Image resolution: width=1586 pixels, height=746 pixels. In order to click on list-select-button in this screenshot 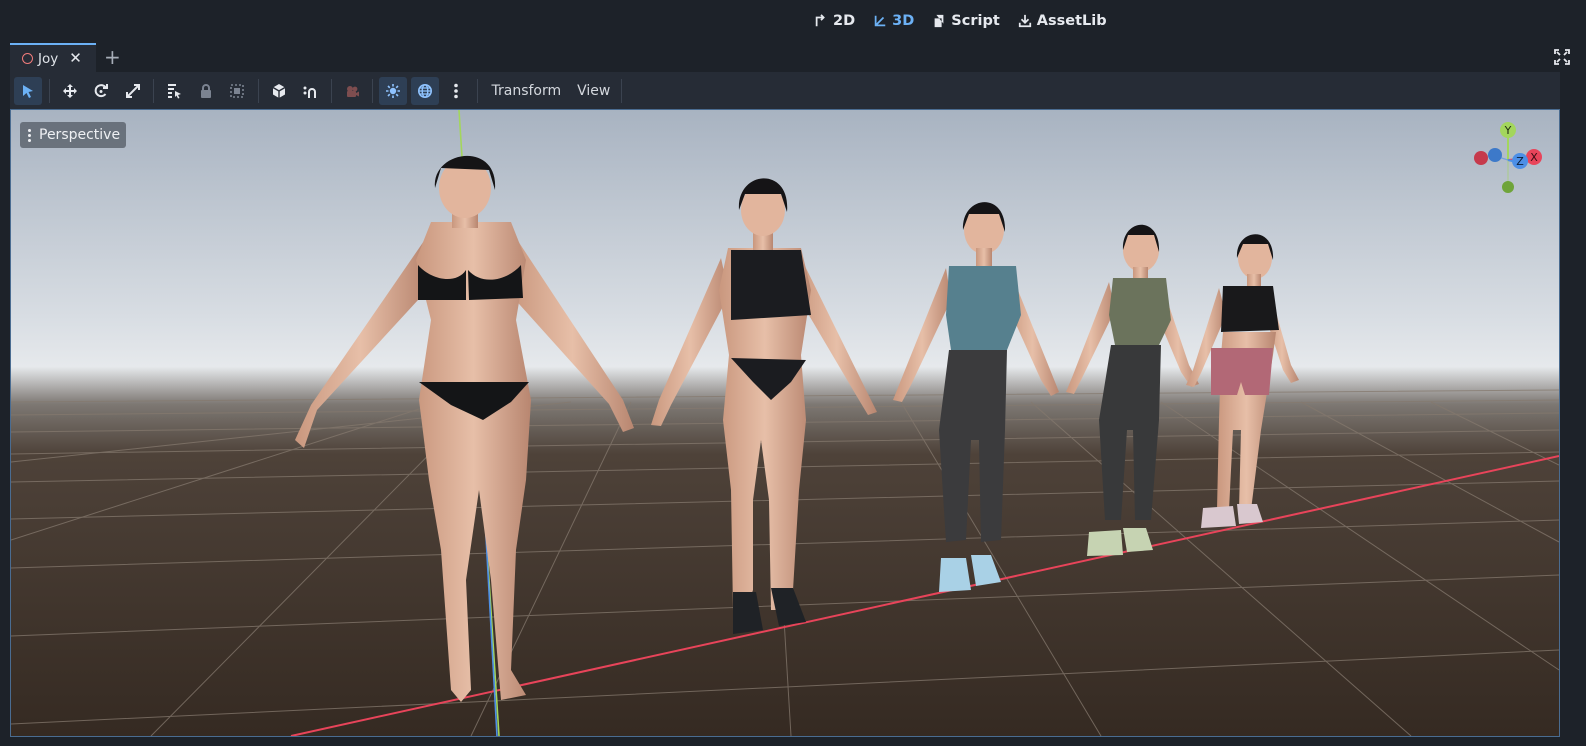, I will do `click(174, 91)`.